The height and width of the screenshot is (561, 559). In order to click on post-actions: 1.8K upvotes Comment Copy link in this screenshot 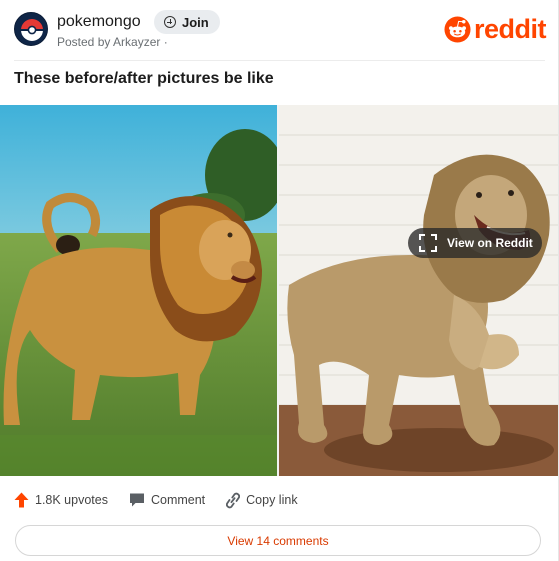, I will do `click(166, 500)`.